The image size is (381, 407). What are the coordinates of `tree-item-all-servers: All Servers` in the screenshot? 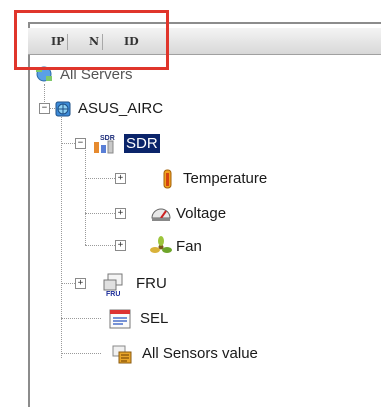 It's located at (84, 74).